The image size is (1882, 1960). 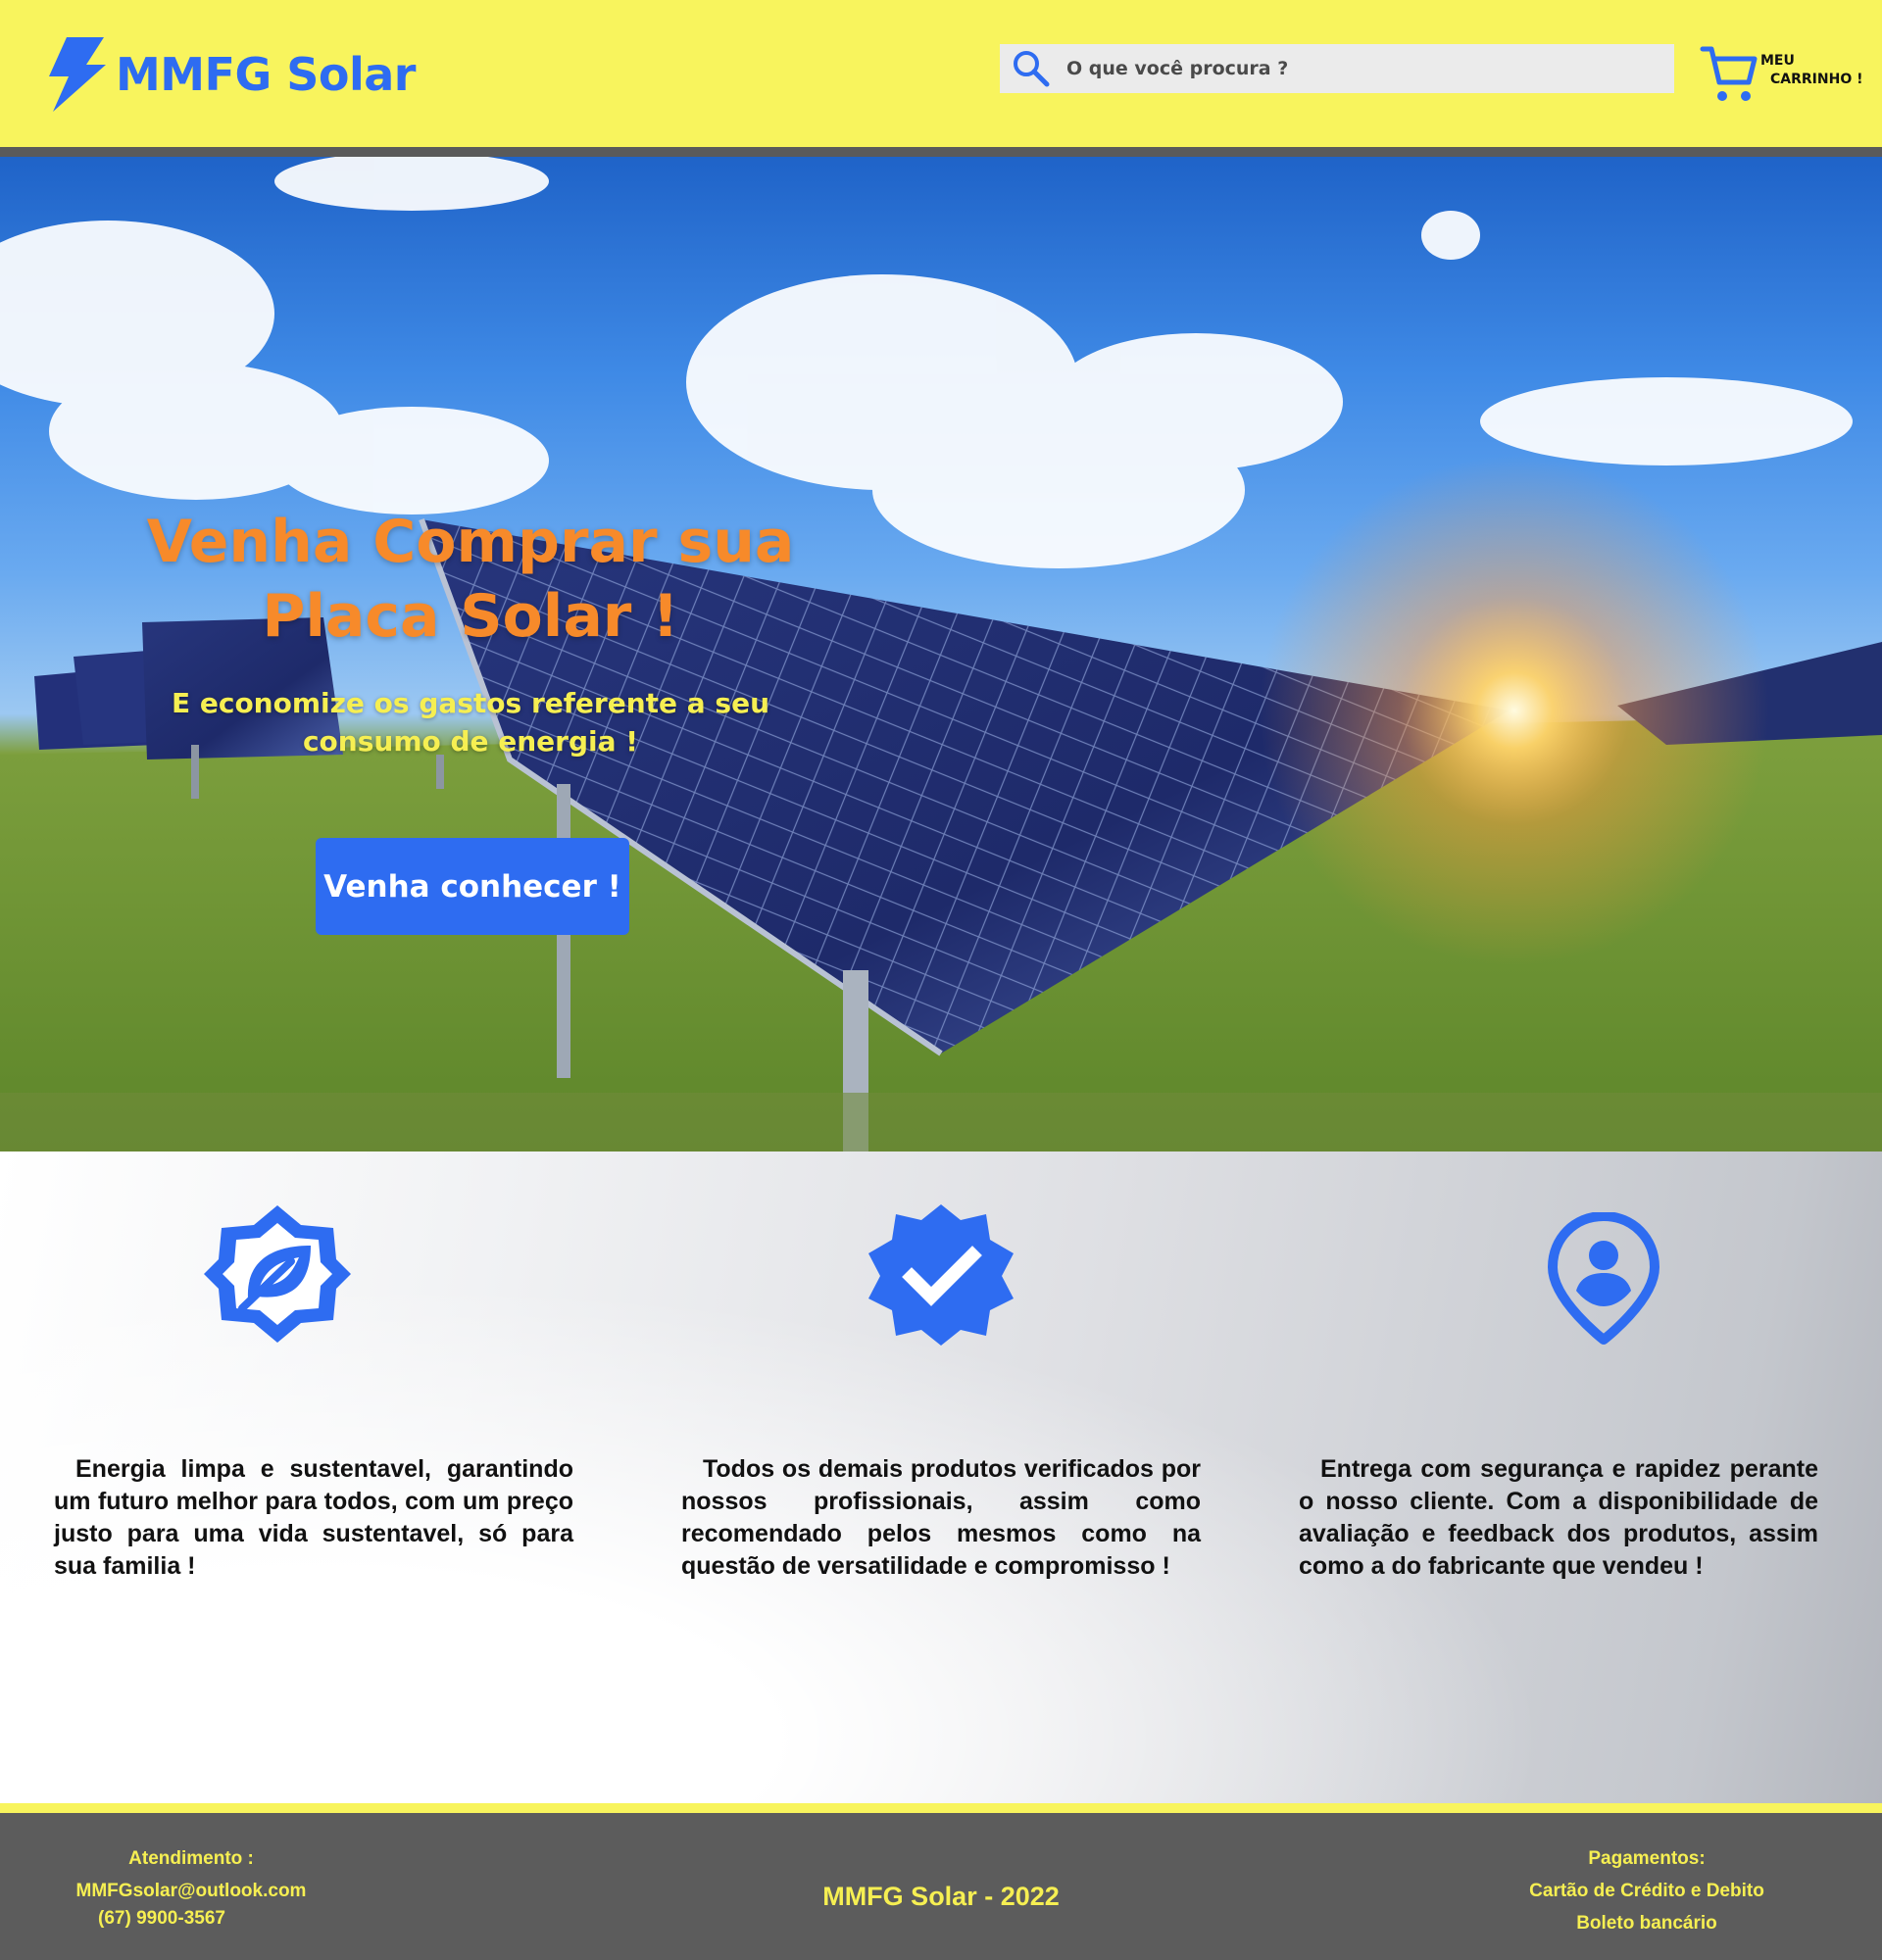 What do you see at coordinates (1360, 68) in the screenshot?
I see `search-input` at bounding box center [1360, 68].